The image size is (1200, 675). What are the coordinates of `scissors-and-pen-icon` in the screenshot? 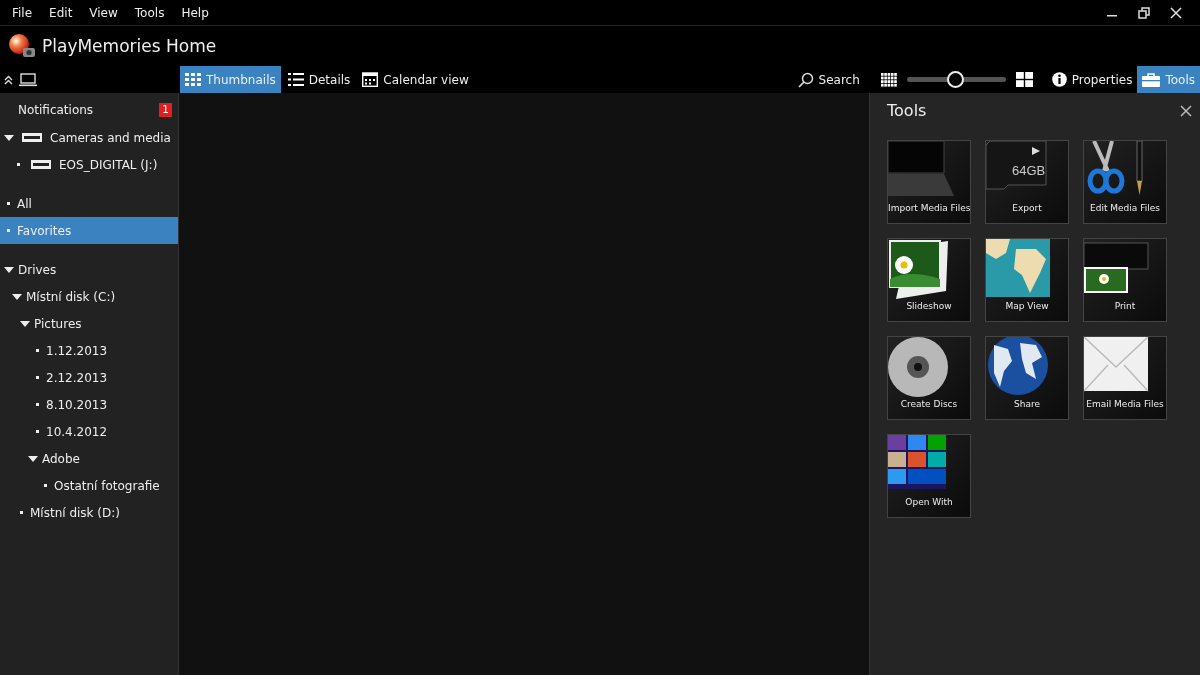 It's located at (1115, 168).